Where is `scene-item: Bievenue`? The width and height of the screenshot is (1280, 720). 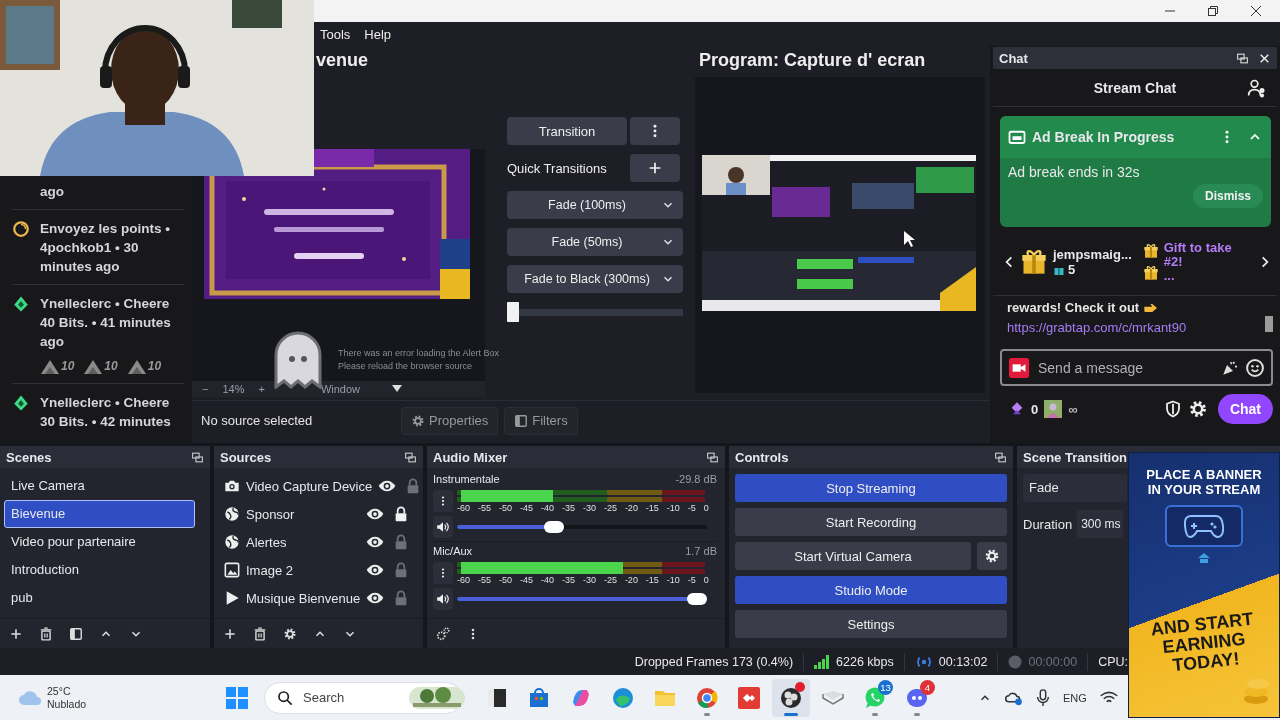 scene-item: Bievenue is located at coordinates (99, 514).